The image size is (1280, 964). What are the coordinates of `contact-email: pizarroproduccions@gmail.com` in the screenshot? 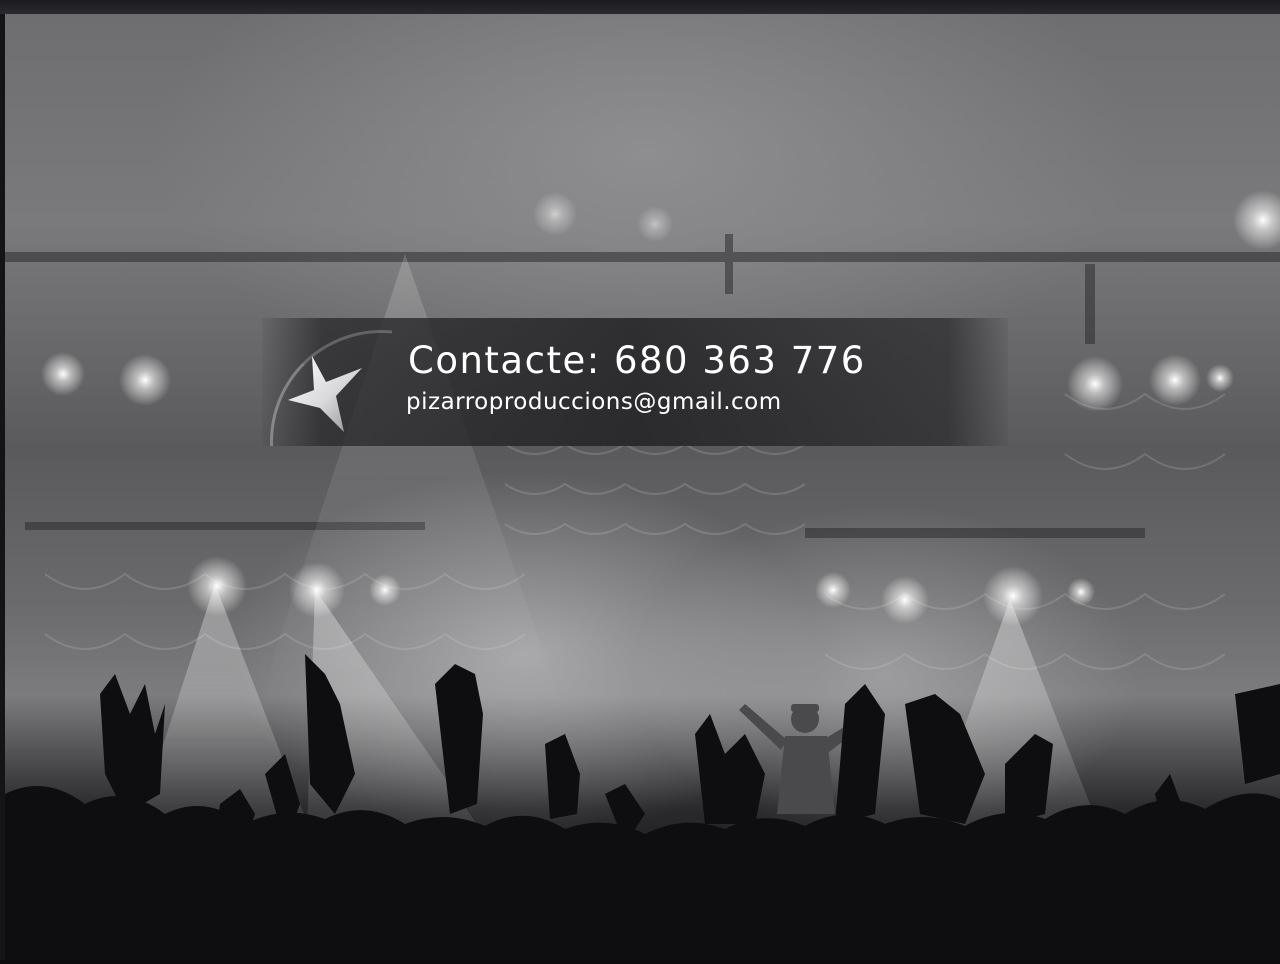 It's located at (594, 402).